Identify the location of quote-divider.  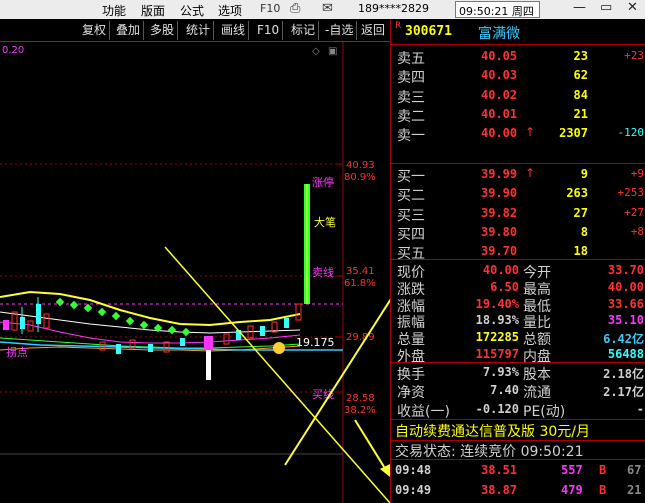
(518, 259).